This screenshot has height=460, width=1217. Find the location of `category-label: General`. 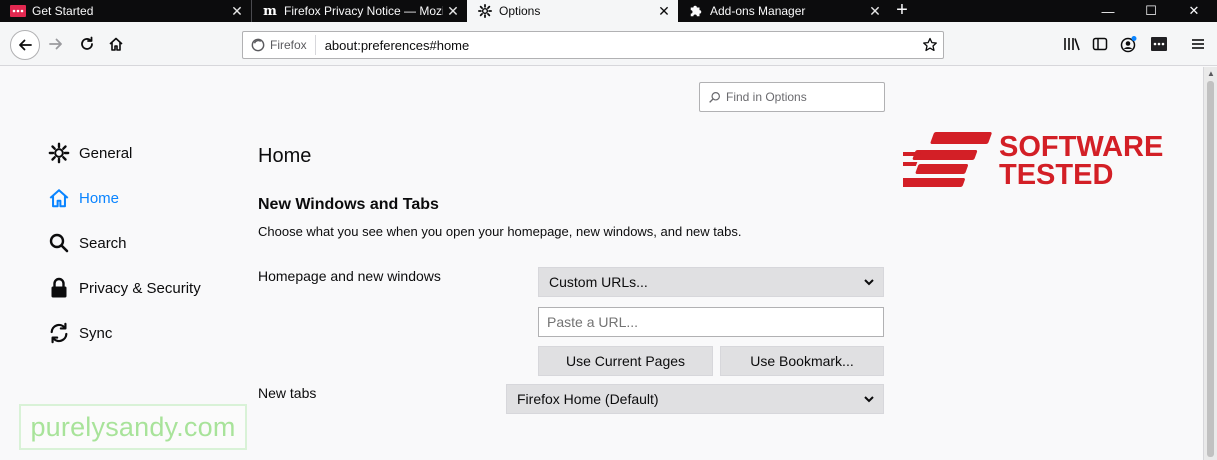

category-label: General is located at coordinates (106, 153).